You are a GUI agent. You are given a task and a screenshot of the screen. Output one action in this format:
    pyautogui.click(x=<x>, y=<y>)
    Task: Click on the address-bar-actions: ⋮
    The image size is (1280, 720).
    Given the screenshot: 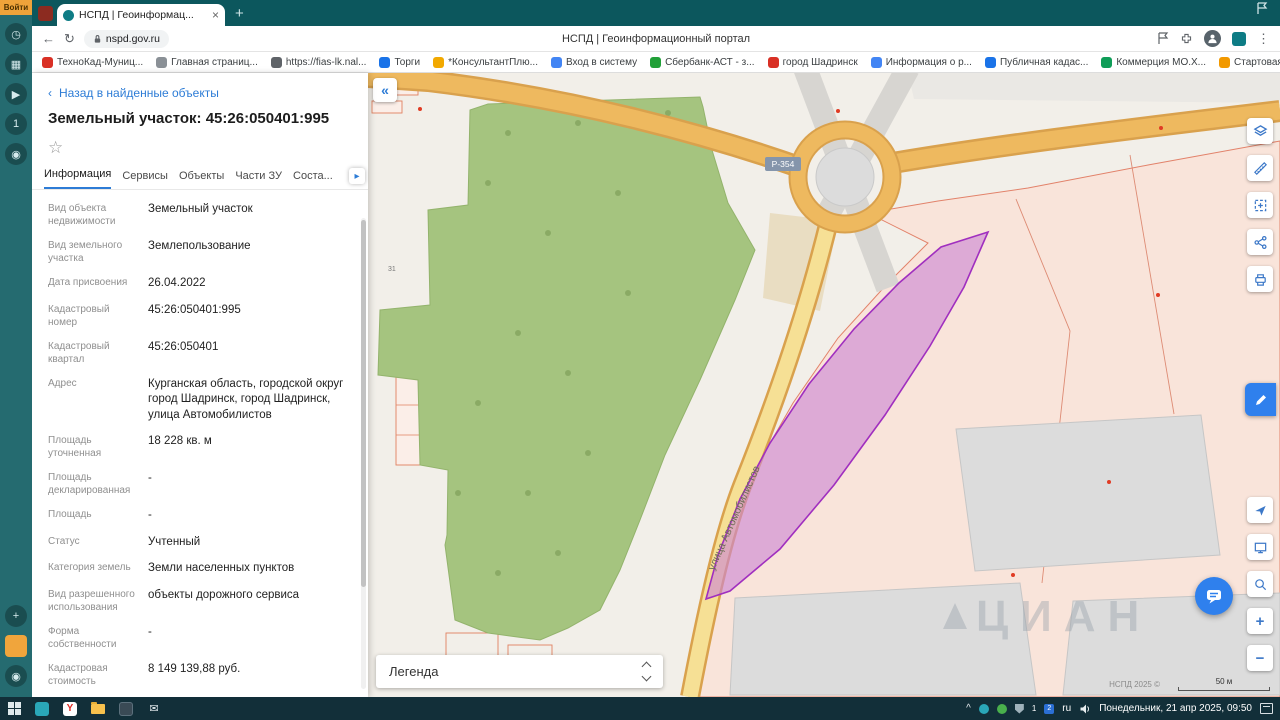 What is the action you would take?
    pyautogui.click(x=1213, y=38)
    